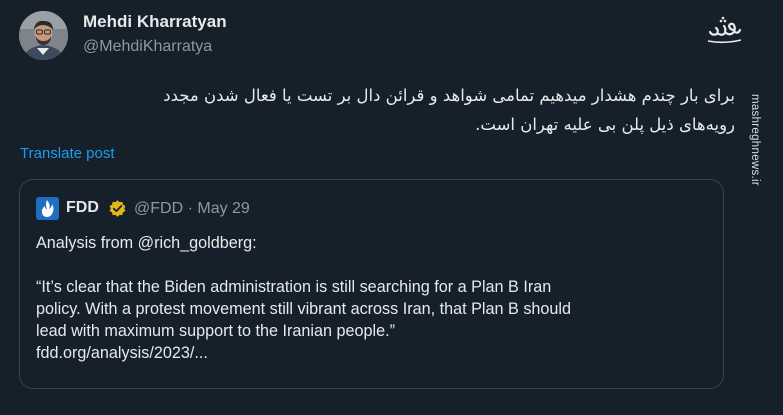  I want to click on quoted-author-name: FDD, so click(82, 208).